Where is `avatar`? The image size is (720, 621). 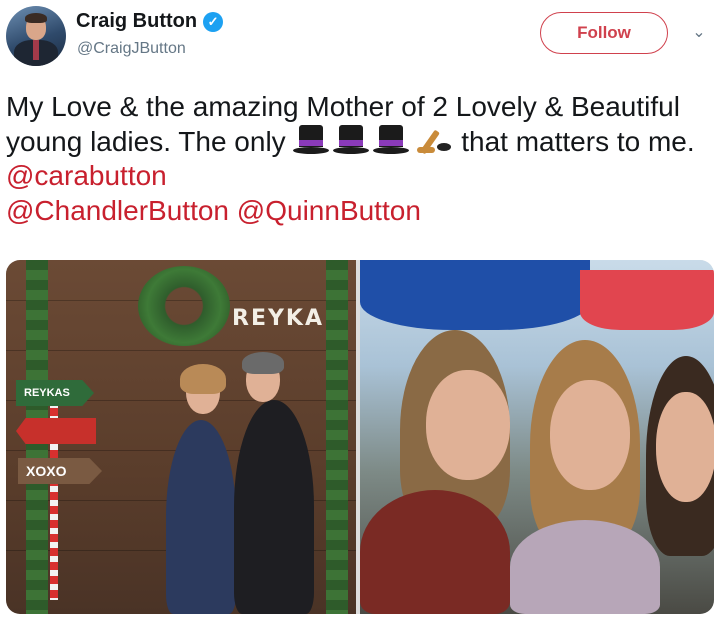 avatar is located at coordinates (36, 36).